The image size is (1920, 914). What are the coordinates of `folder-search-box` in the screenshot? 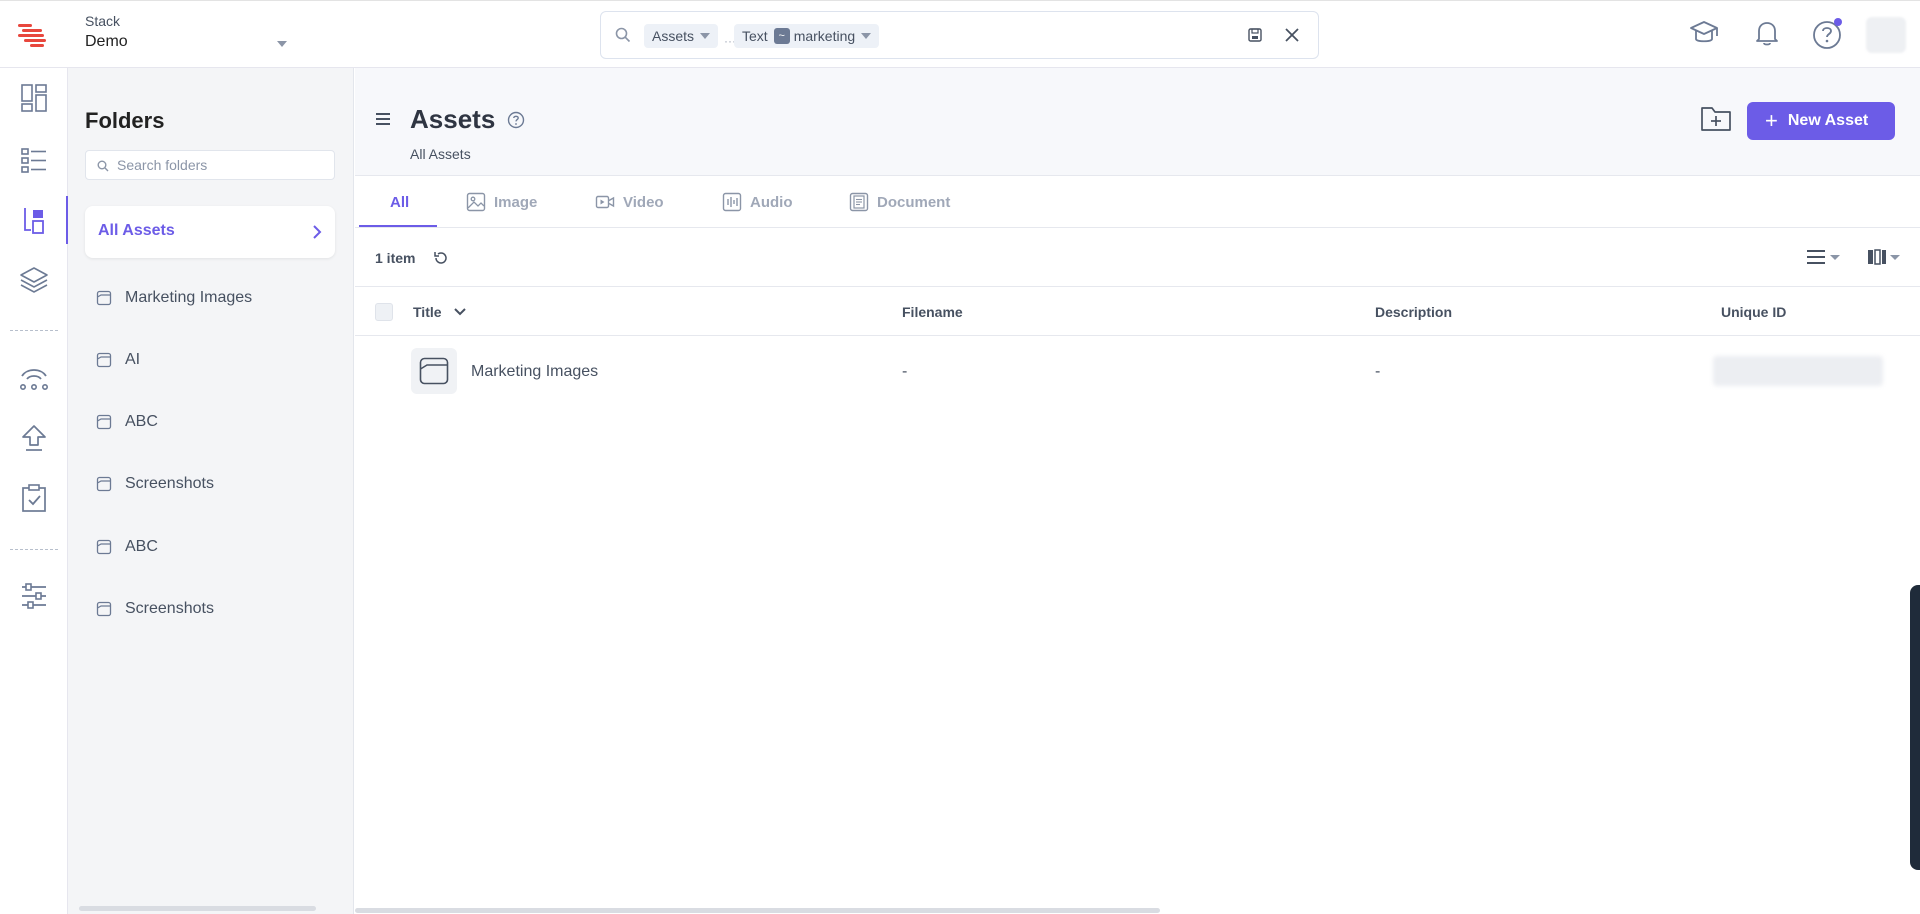 It's located at (210, 165).